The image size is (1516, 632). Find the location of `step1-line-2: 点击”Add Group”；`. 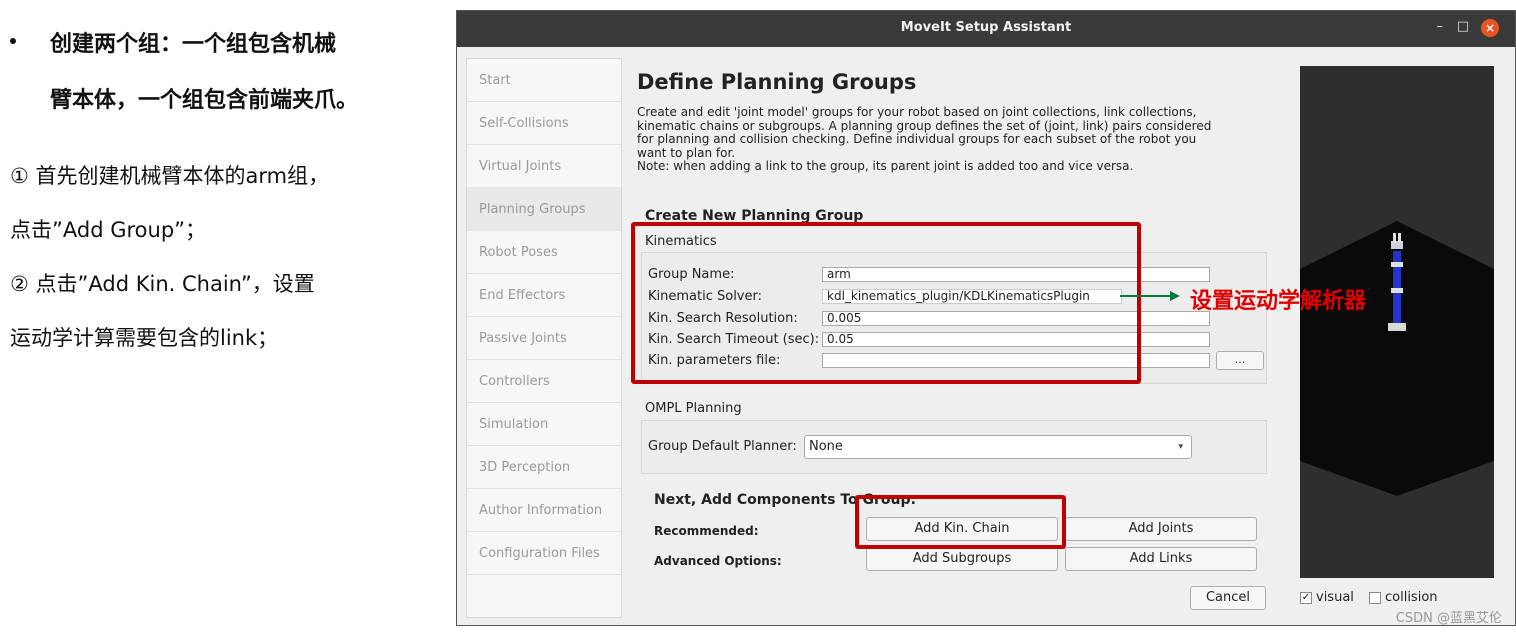

step1-line-2: 点击”Add Group”； is located at coordinates (108, 230).